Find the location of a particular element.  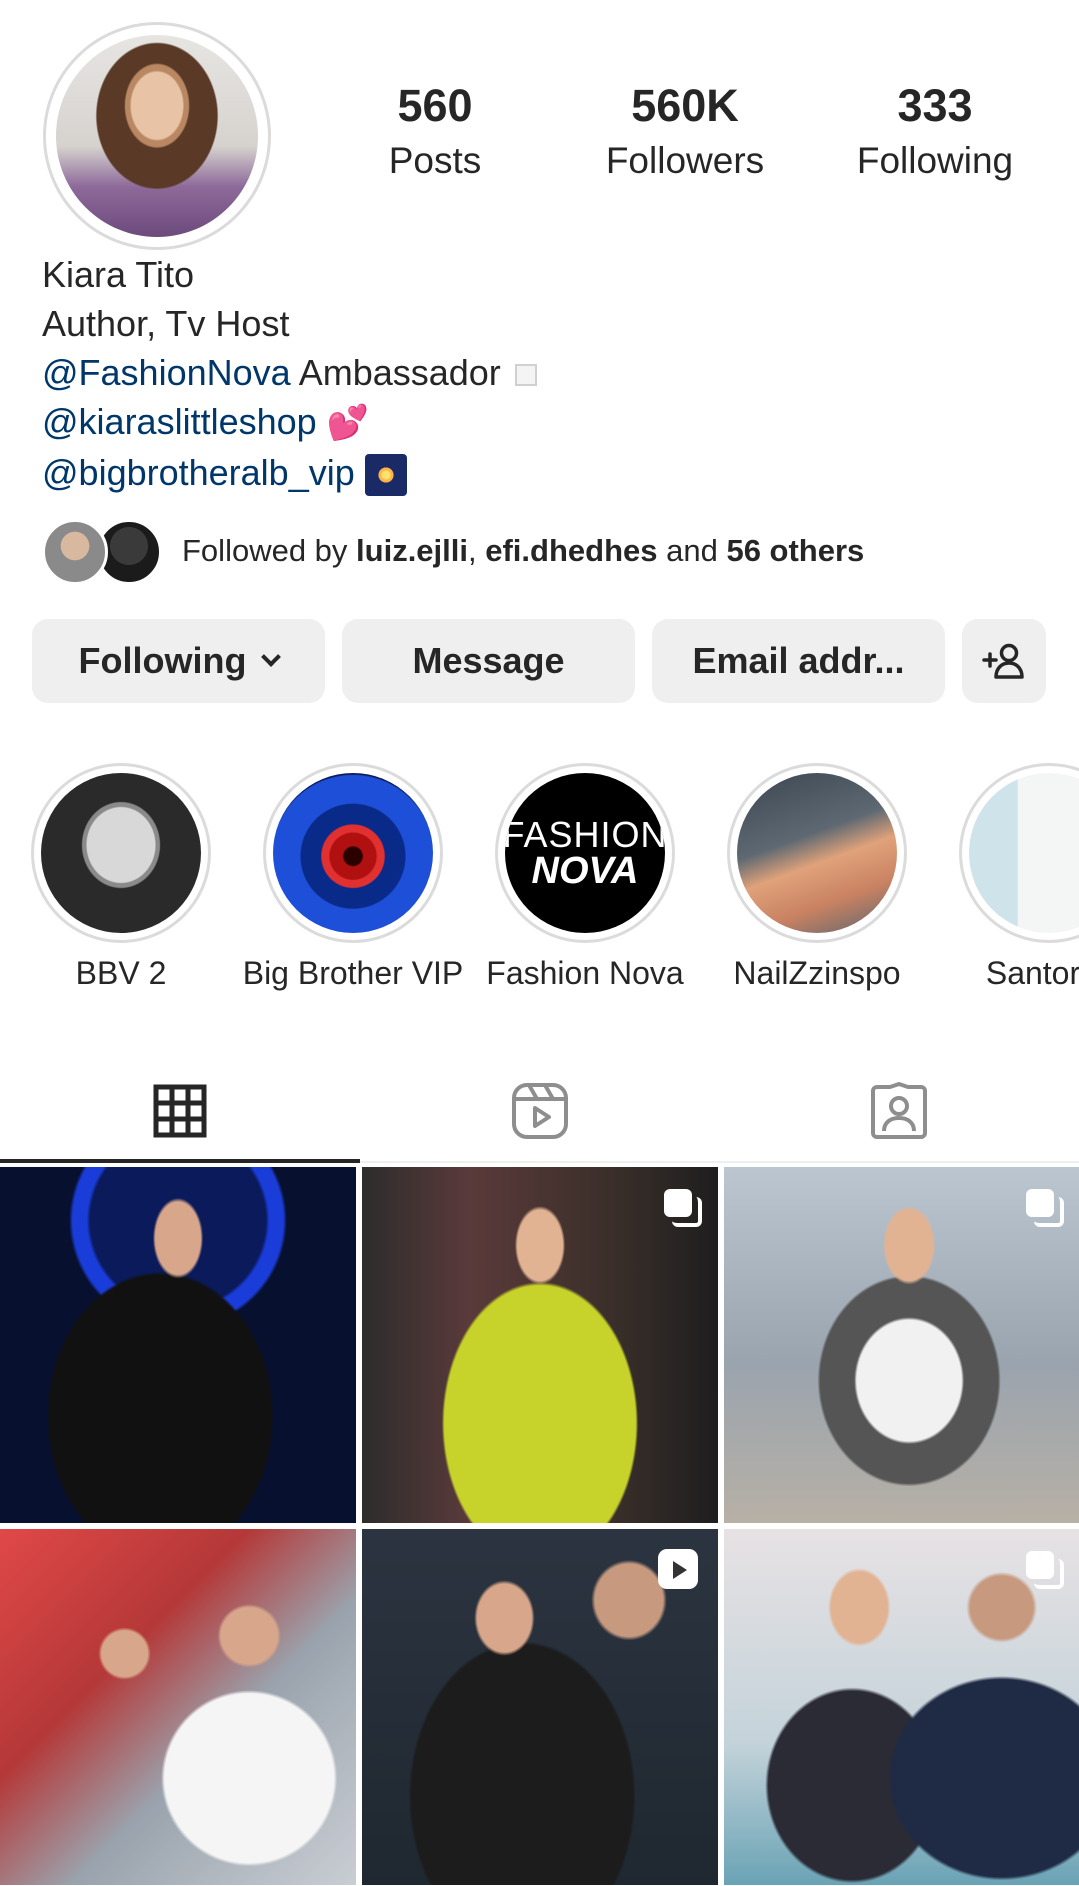

stat-following-value: 333 is located at coordinates (935, 105).